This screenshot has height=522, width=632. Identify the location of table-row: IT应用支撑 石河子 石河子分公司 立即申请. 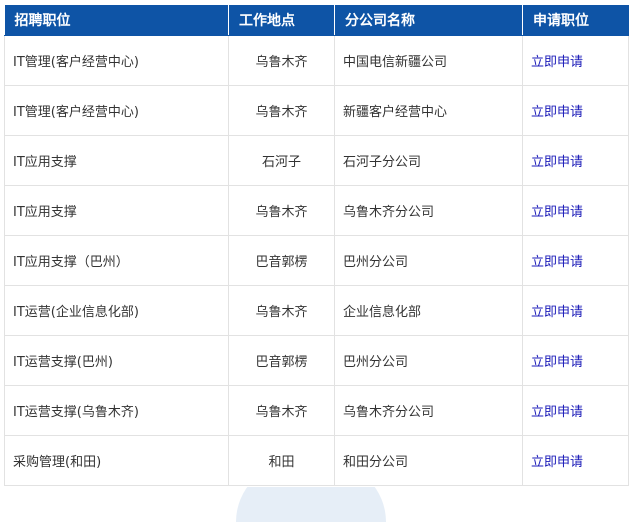
(316, 160).